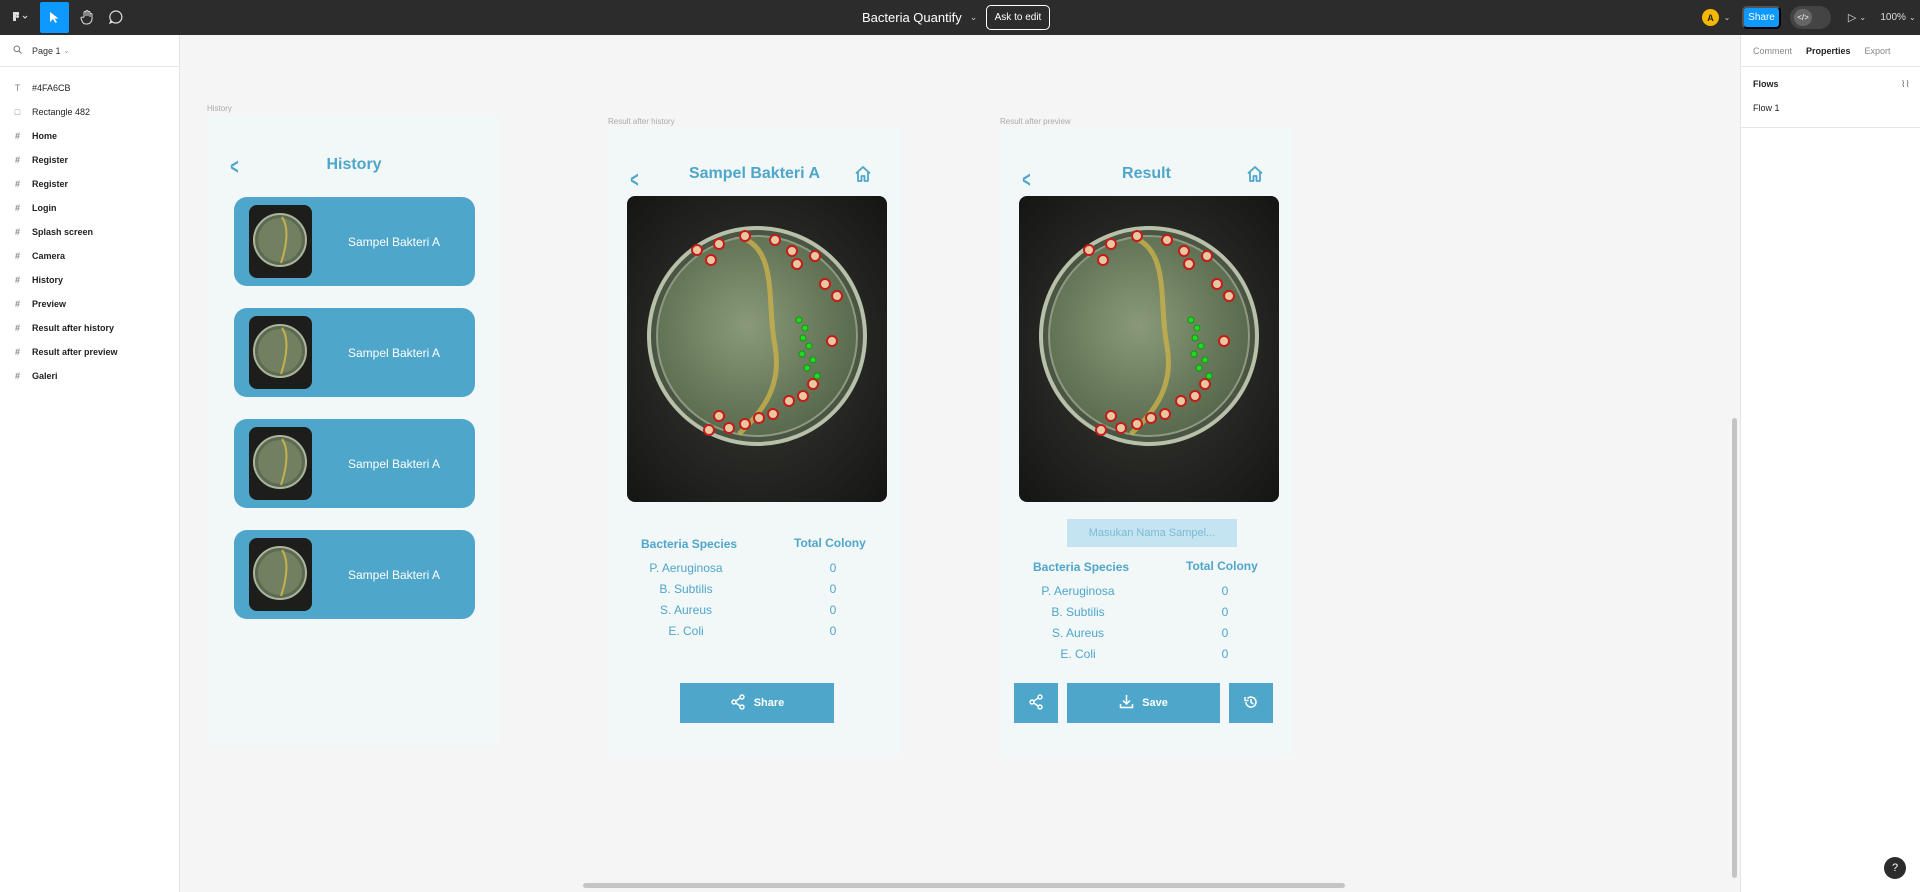  Describe the element at coordinates (686, 610) in the screenshot. I see `species-name: S. Aureus` at that location.